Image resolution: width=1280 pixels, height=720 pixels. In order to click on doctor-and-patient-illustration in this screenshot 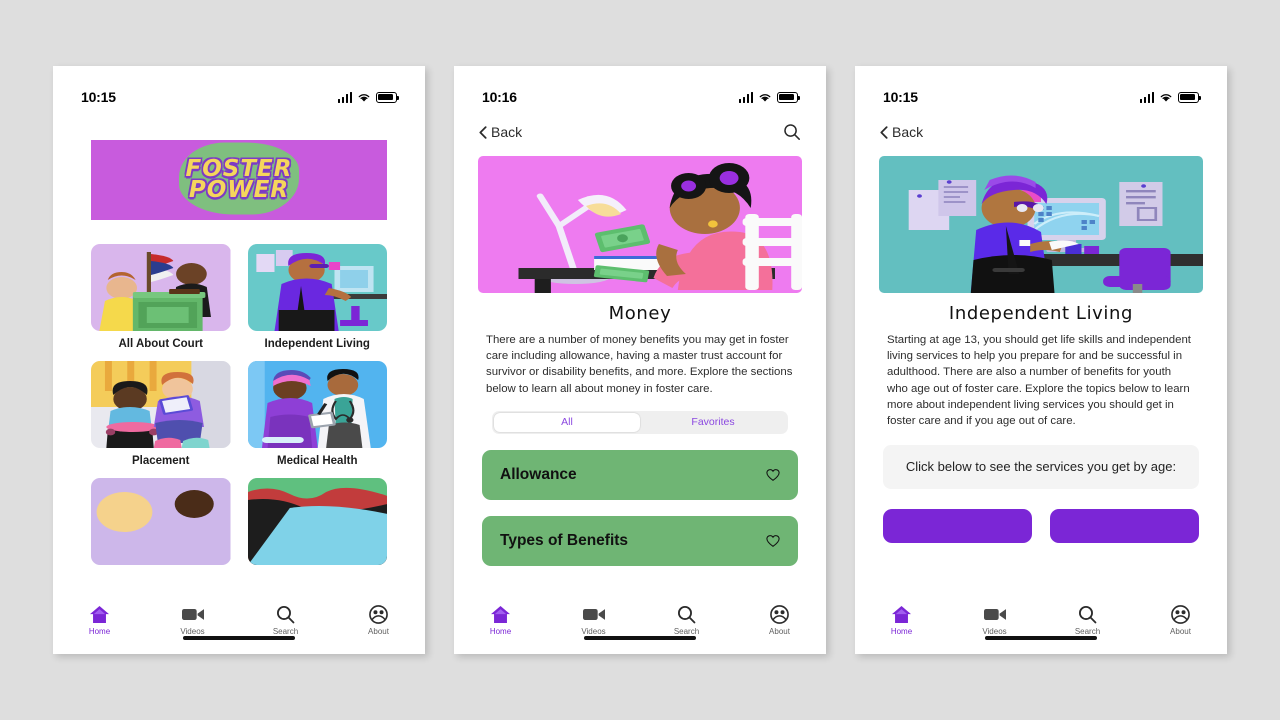, I will do `click(317, 405)`.